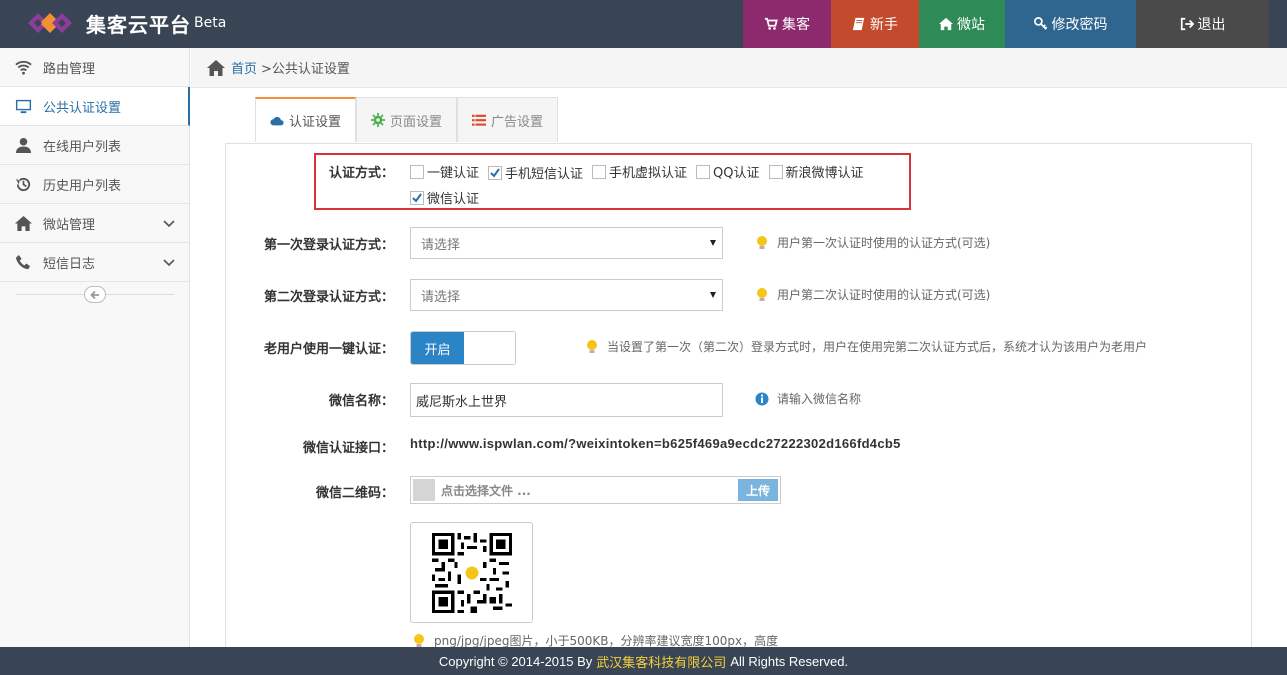 This screenshot has width=1287, height=675. I want to click on lightbulb-icon, so click(762, 242).